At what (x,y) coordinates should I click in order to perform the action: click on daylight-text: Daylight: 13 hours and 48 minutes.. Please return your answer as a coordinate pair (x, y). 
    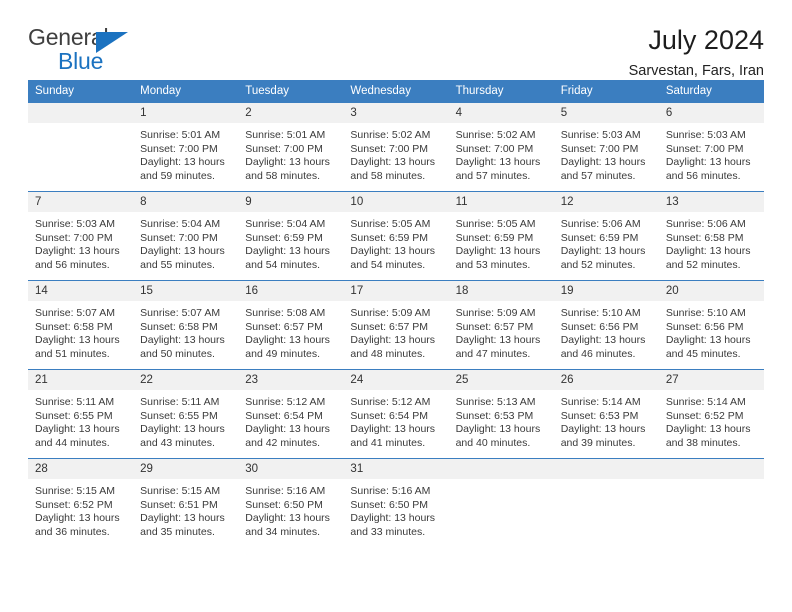
    Looking at the image, I should click on (393, 347).